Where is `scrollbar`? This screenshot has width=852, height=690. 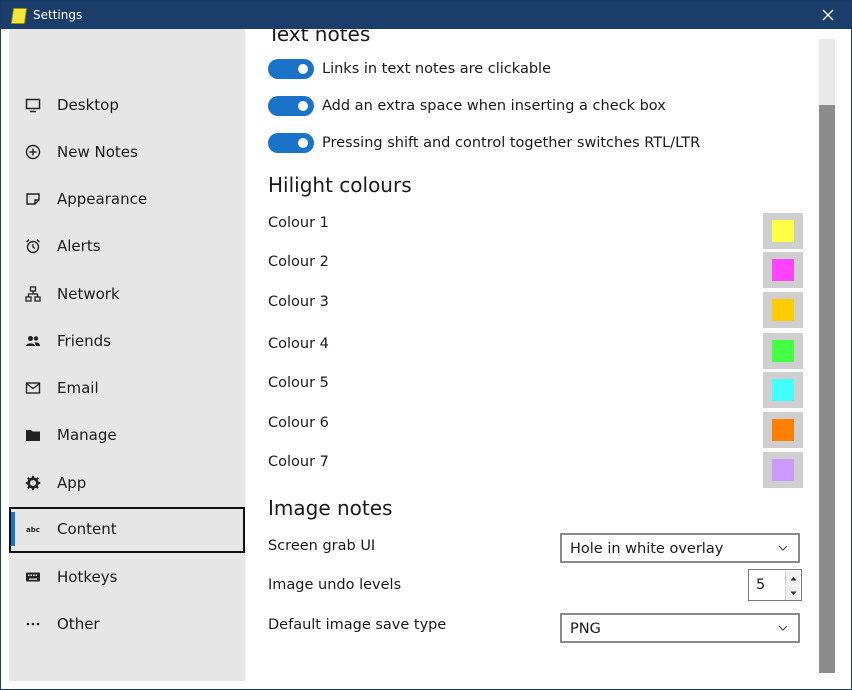
scrollbar is located at coordinates (827, 356).